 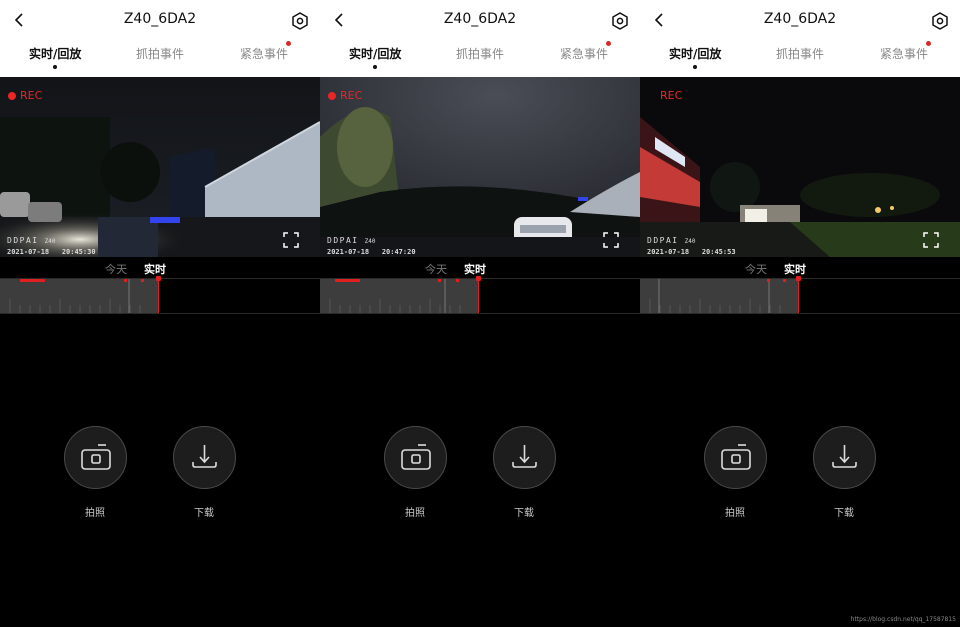 I want to click on watermark-time: 20:47:20, so click(x=398, y=252).